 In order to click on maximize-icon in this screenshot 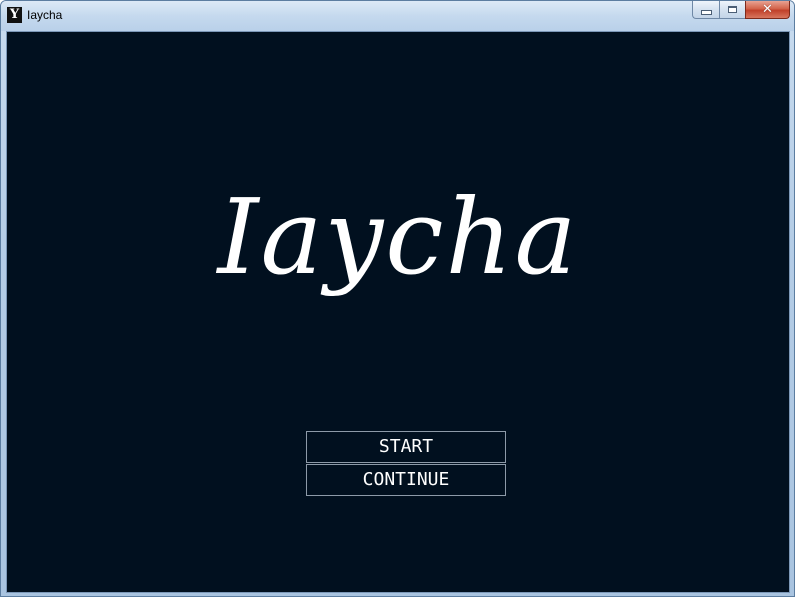, I will do `click(732, 9)`.